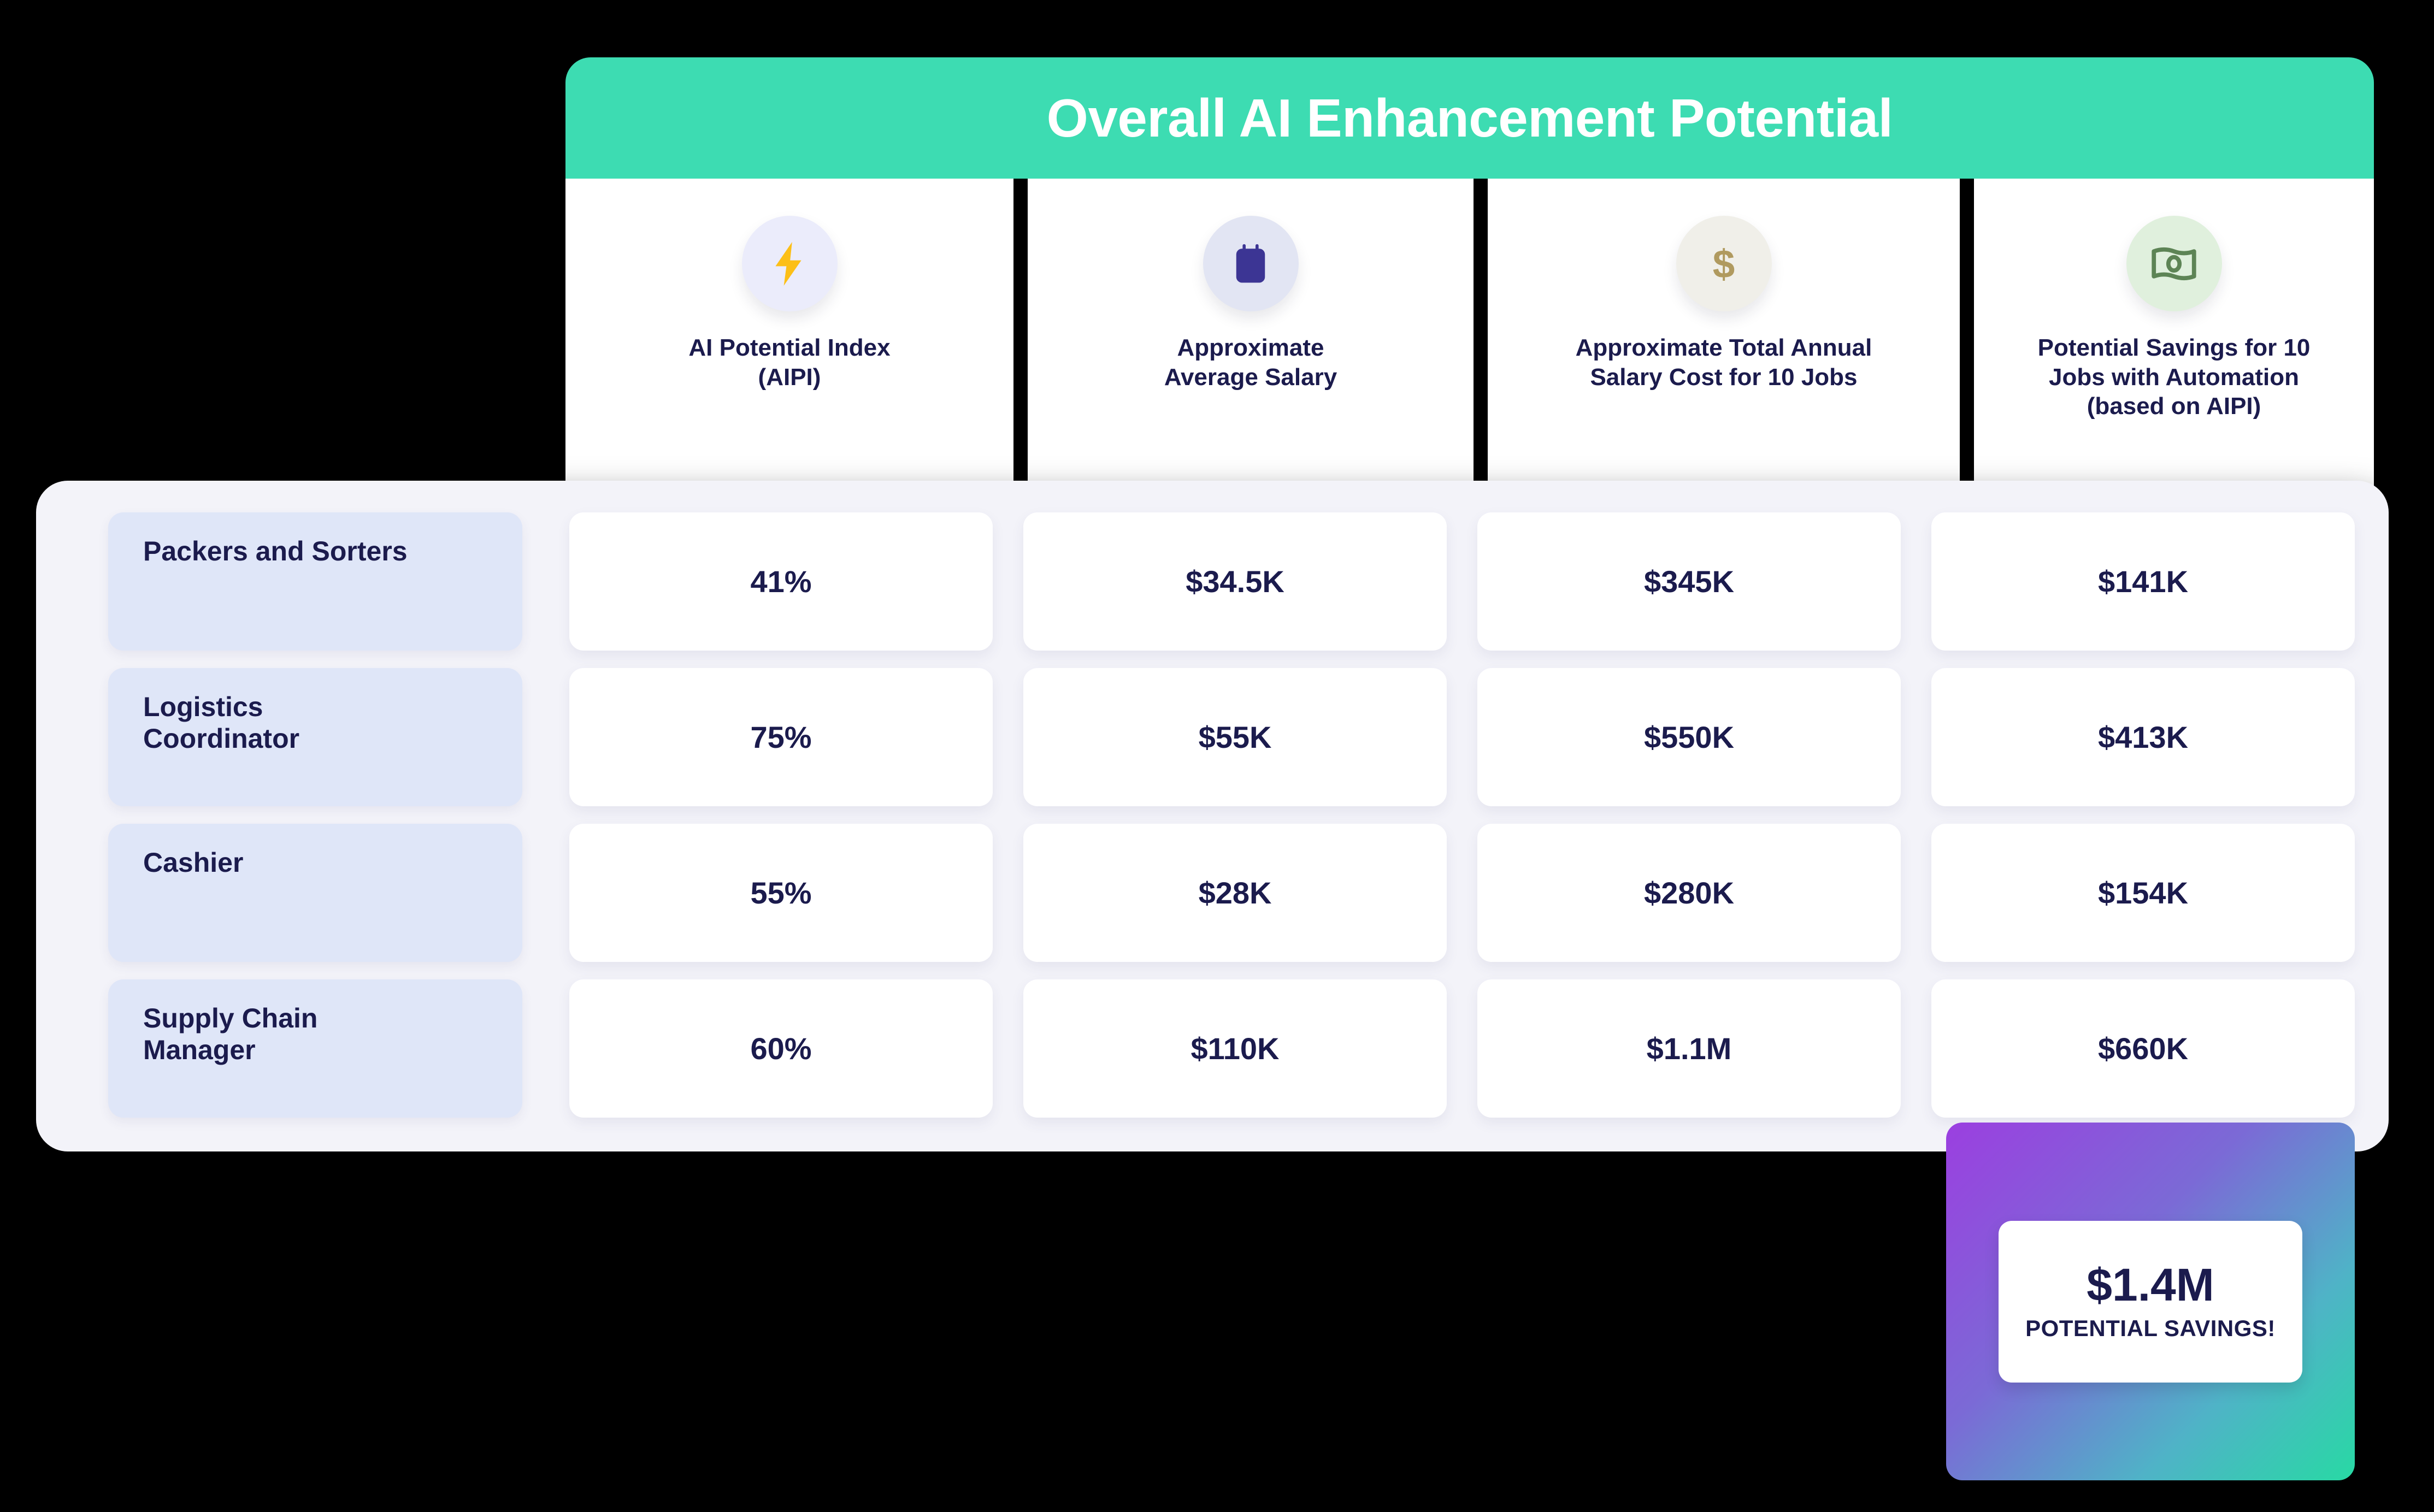 This screenshot has height=1512, width=2434. What do you see at coordinates (2143, 893) in the screenshot?
I see `cell-potential-savings: $154K` at bounding box center [2143, 893].